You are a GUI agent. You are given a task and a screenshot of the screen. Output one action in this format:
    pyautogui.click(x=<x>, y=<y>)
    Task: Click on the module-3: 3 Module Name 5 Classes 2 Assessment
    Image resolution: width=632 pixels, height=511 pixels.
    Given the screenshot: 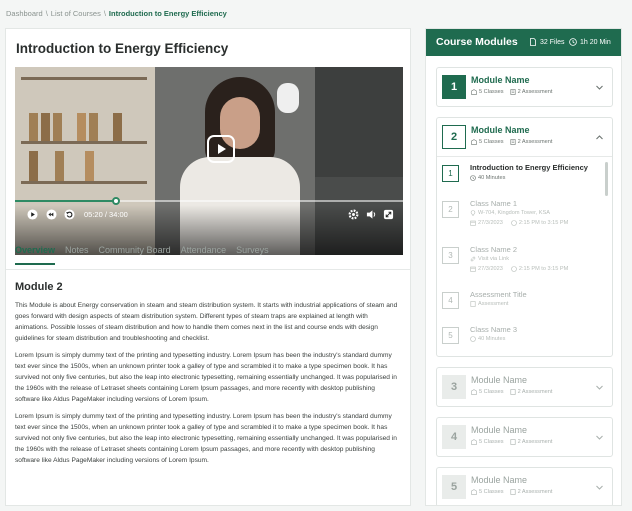 What is the action you would take?
    pyautogui.click(x=524, y=387)
    